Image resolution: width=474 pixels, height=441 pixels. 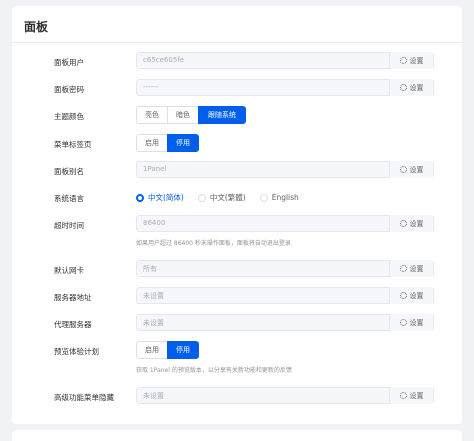 I want to click on preview-program-hint: 获取 1Panel 的预览版本，以分享有关新功能和更新的反馈, so click(x=214, y=370).